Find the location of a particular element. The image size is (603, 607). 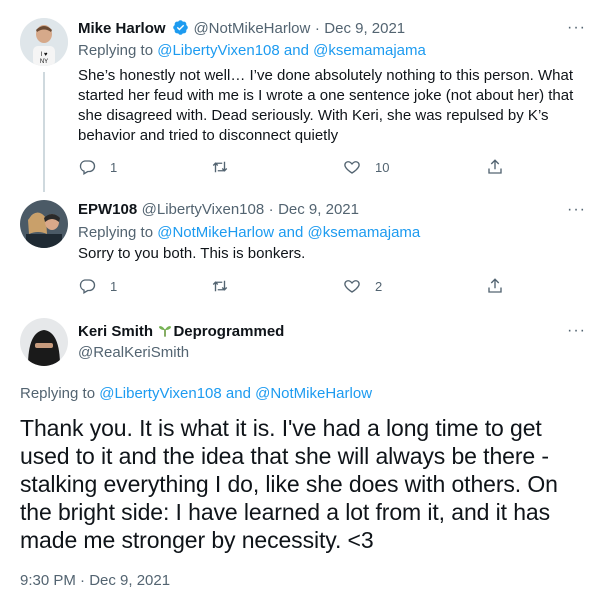

tweet-header: EPW108 @LibertyVixen108 · Dec 9, 2021 is located at coordinates (218, 210).